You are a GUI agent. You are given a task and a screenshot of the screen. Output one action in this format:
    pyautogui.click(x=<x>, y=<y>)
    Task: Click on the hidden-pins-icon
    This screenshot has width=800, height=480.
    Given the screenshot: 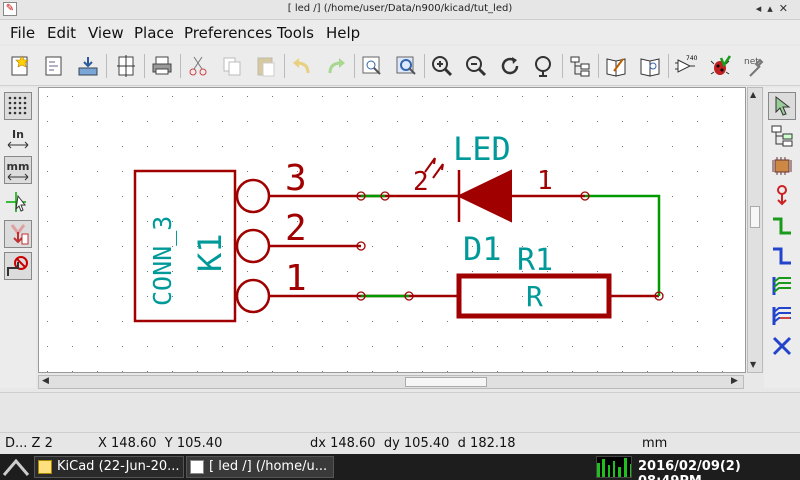 What is the action you would take?
    pyautogui.click(x=18, y=234)
    